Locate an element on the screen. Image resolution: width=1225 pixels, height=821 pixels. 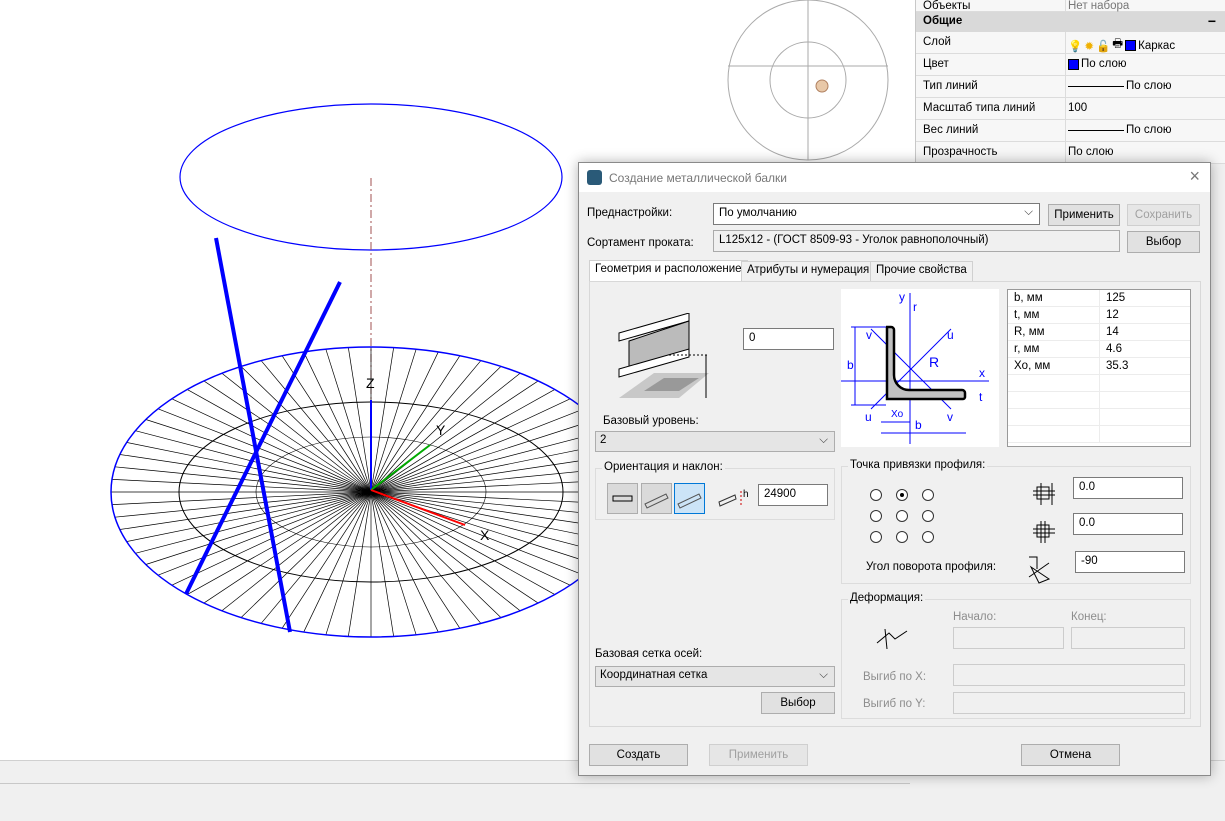
beam-level-icon is located at coordinates (663, 355).